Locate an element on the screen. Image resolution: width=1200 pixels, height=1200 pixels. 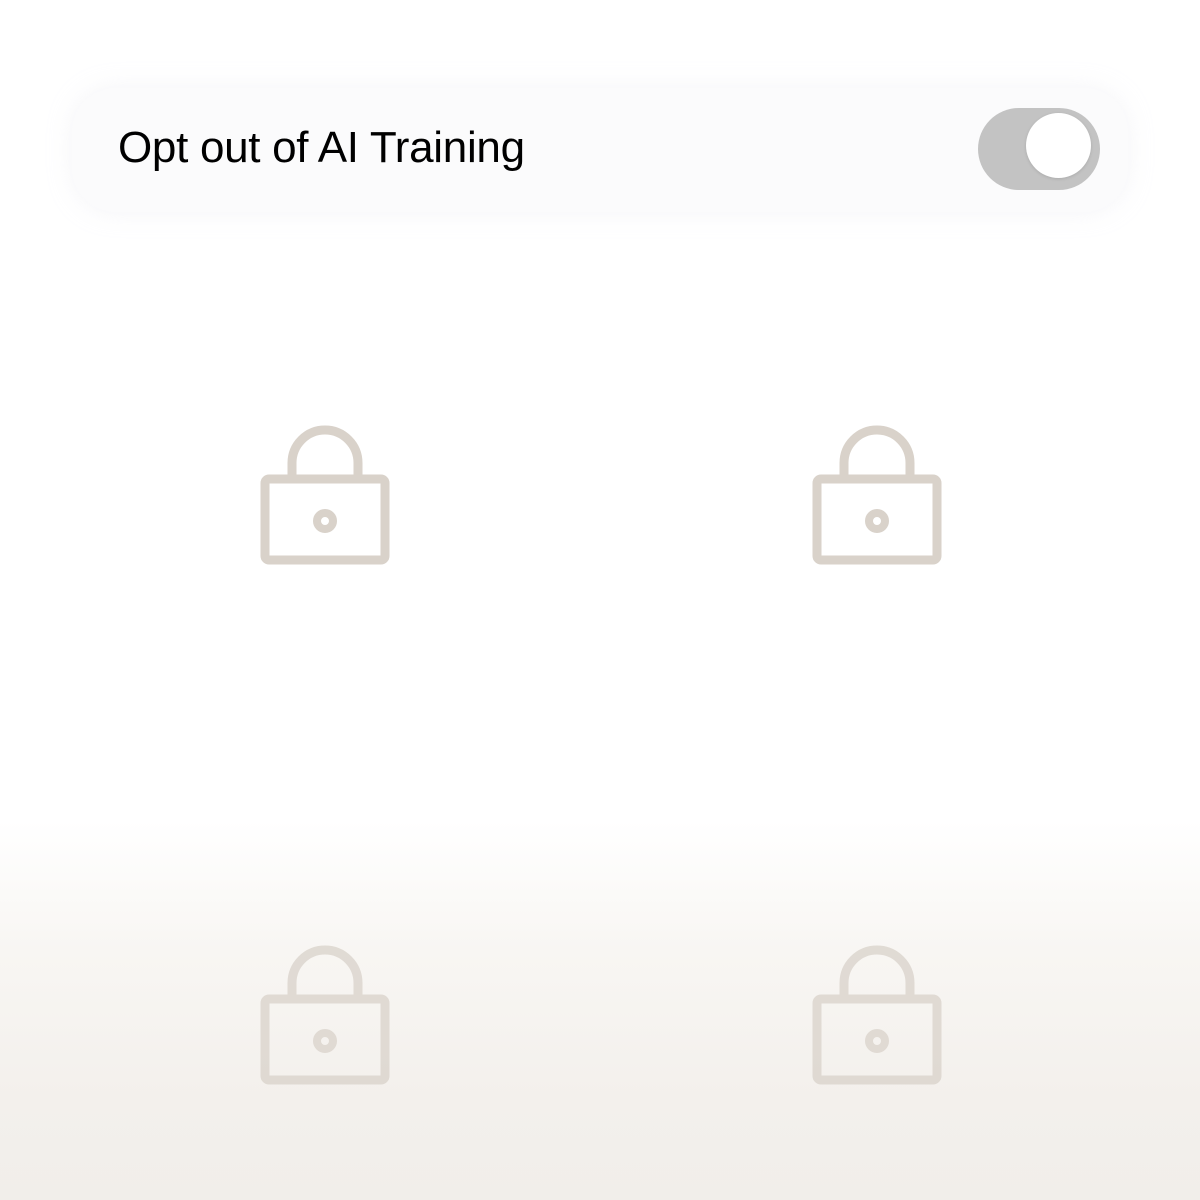
toggle-knob is located at coordinates (1058, 145).